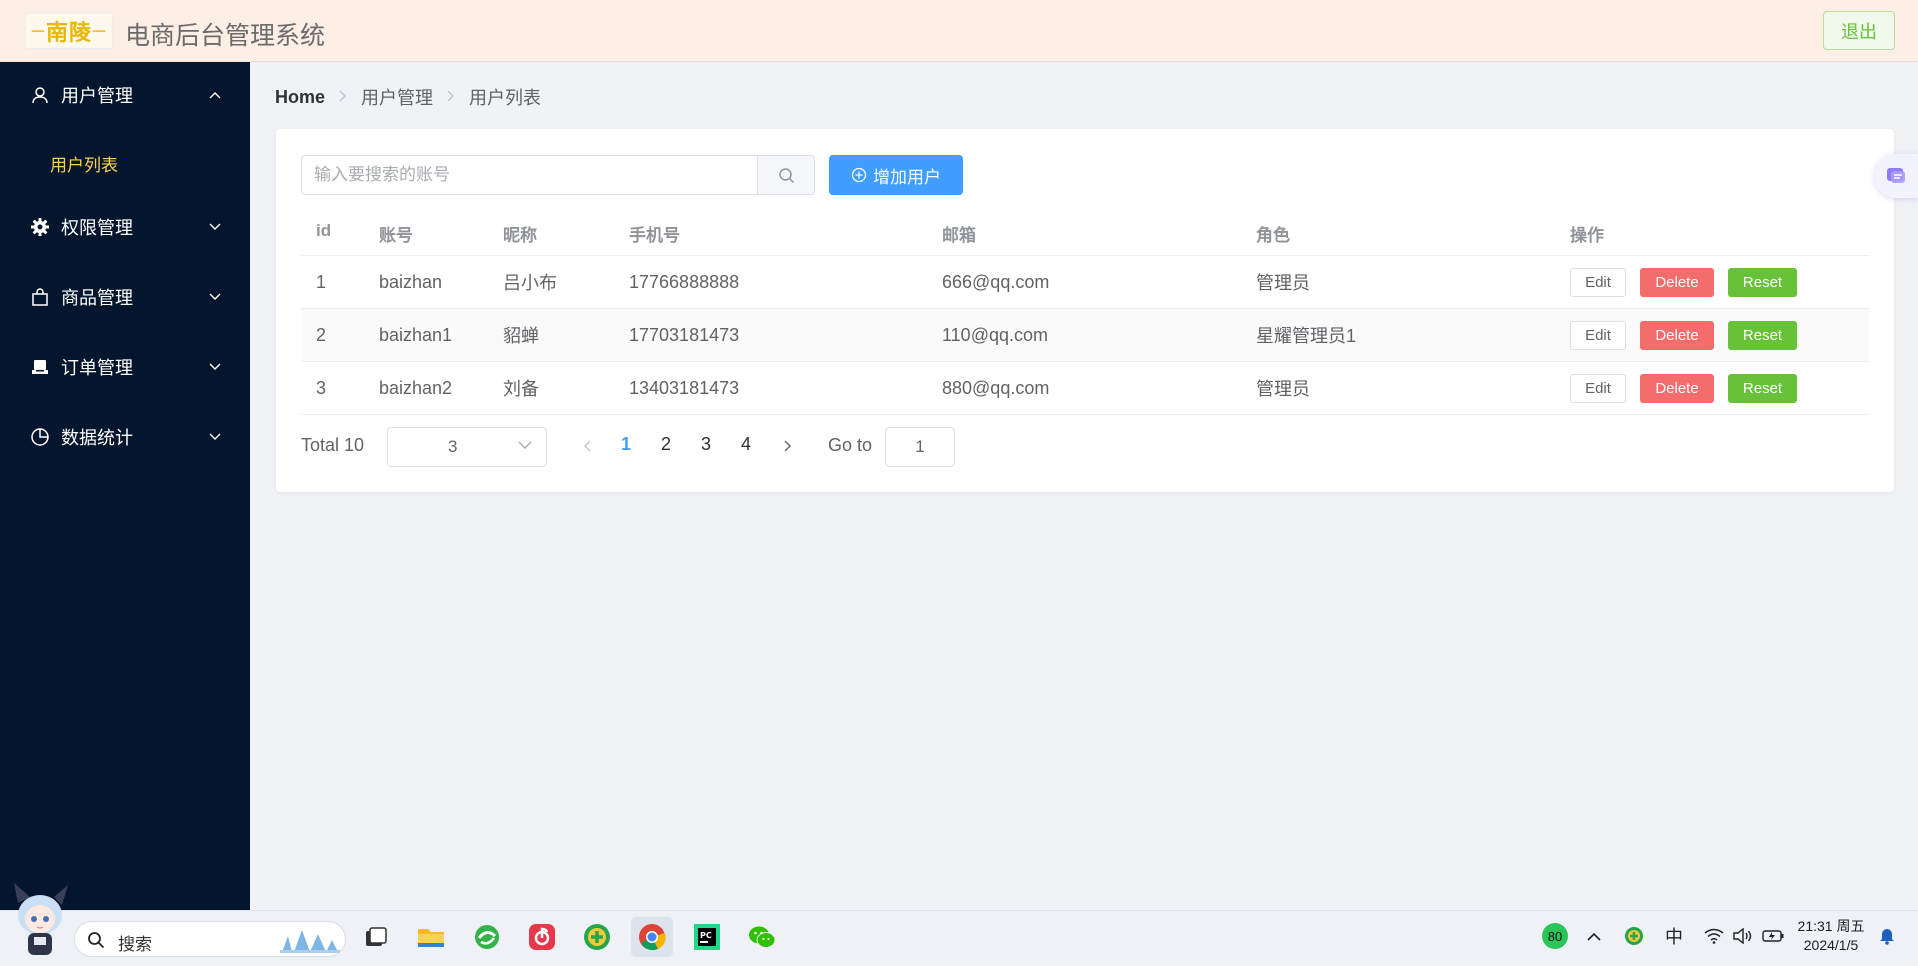 The height and width of the screenshot is (966, 1918). What do you see at coordinates (1634, 936) in the screenshot?
I see `plus-tray-icon` at bounding box center [1634, 936].